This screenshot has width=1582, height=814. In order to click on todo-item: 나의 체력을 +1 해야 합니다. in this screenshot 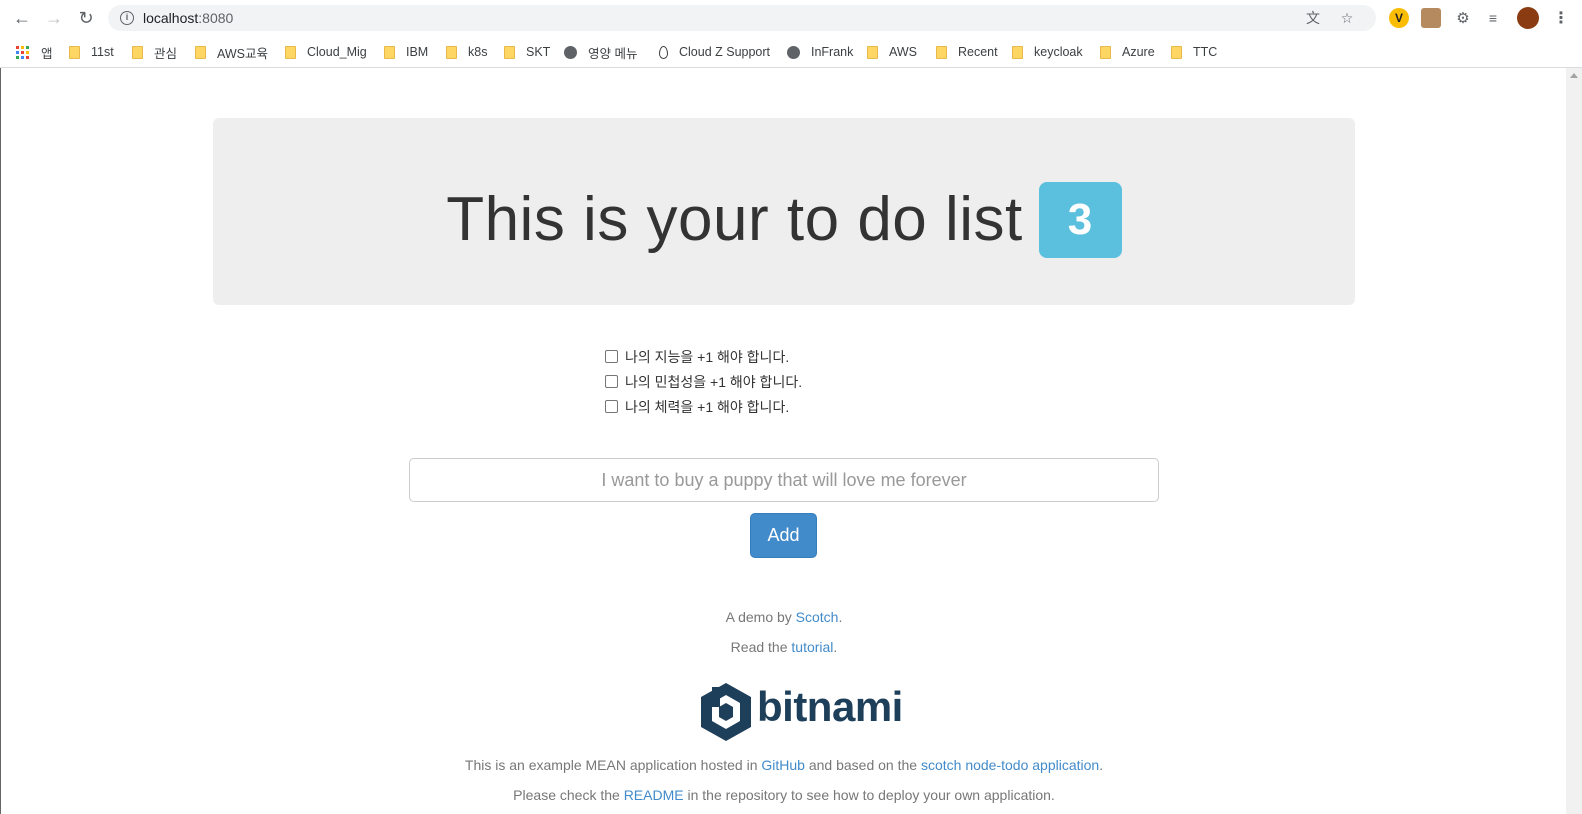, I will do `click(703, 406)`.